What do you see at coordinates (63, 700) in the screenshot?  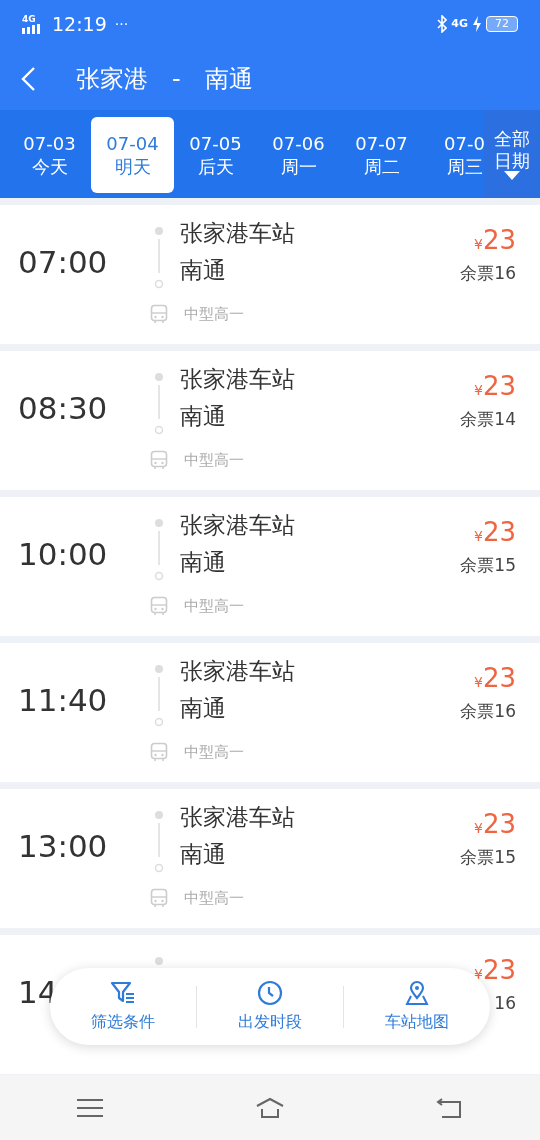 I see `departure-time: 11:40` at bounding box center [63, 700].